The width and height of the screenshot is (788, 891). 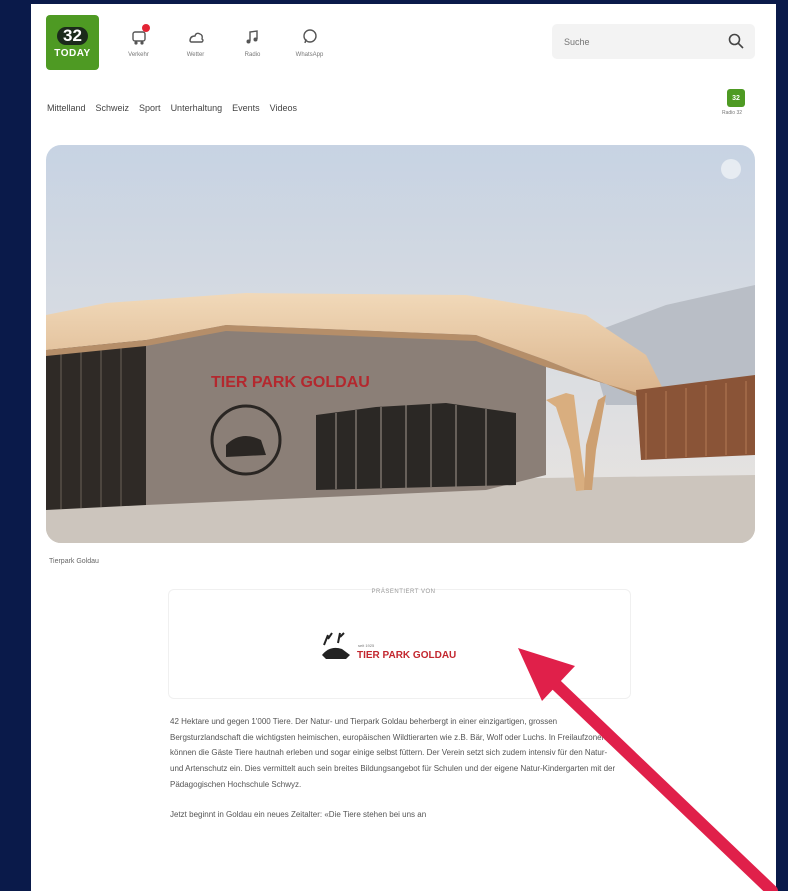 What do you see at coordinates (113, 108) in the screenshot?
I see `nav-item-schweiz: Schweiz` at bounding box center [113, 108].